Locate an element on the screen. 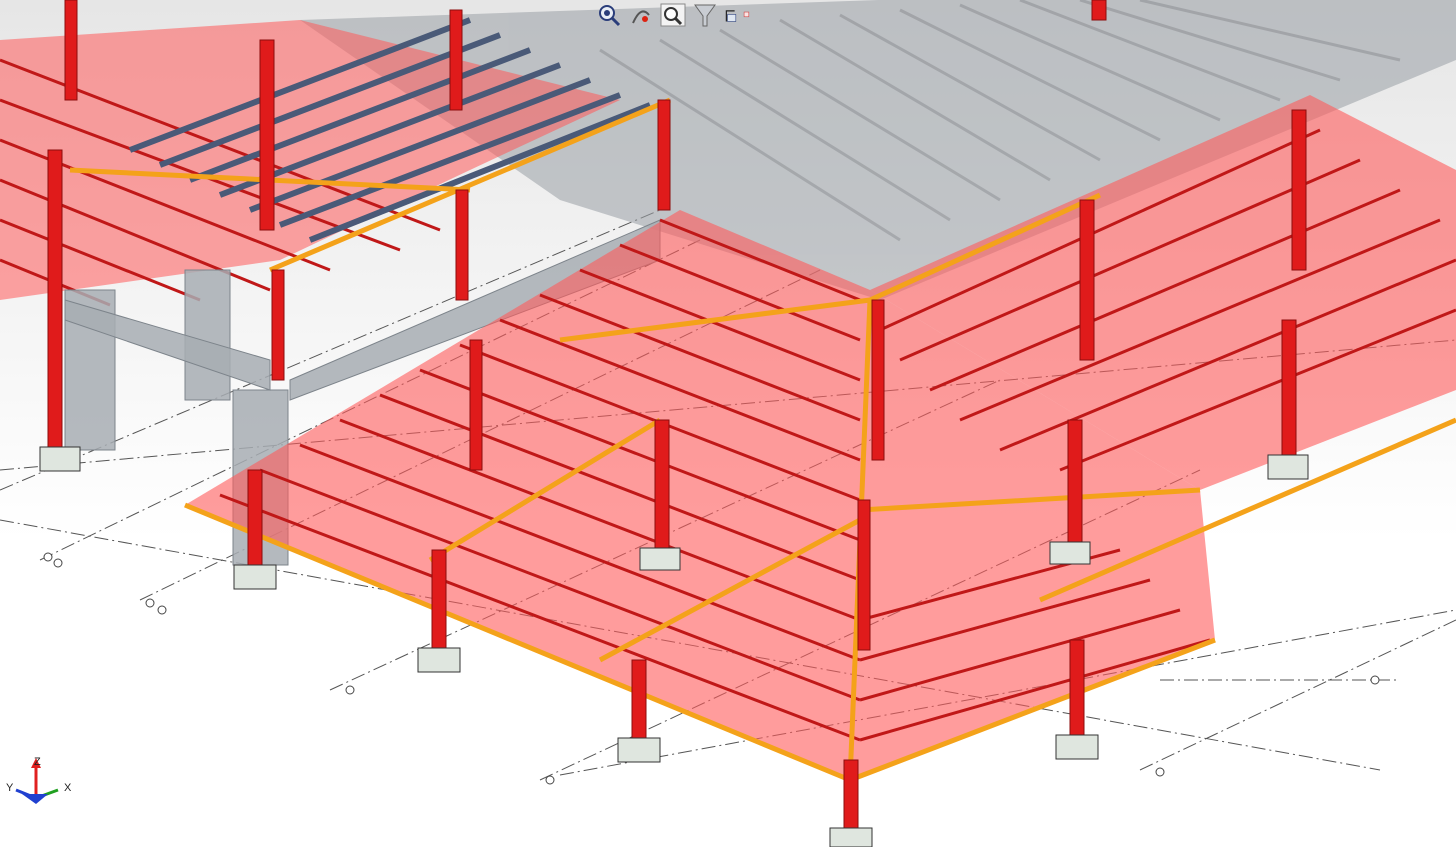  filter-icon is located at coordinates (705, 15).